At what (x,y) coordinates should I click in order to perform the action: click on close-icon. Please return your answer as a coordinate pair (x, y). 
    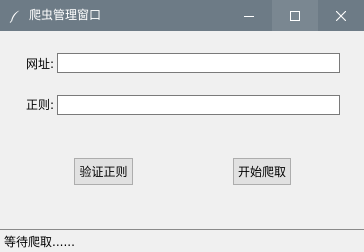
    Looking at the image, I should click on (341, 15).